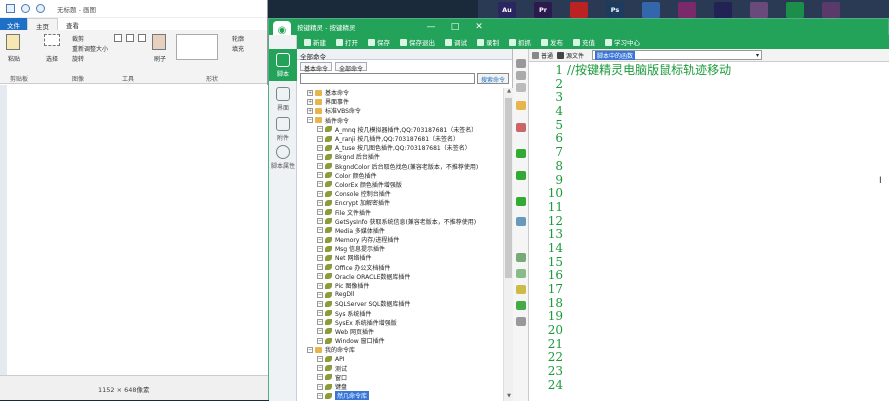  Describe the element at coordinates (400, 166) in the screenshot. I see `tree-item: − BkgndColor 后台取色找色(兼容老版本，不推荐使用)` at that location.